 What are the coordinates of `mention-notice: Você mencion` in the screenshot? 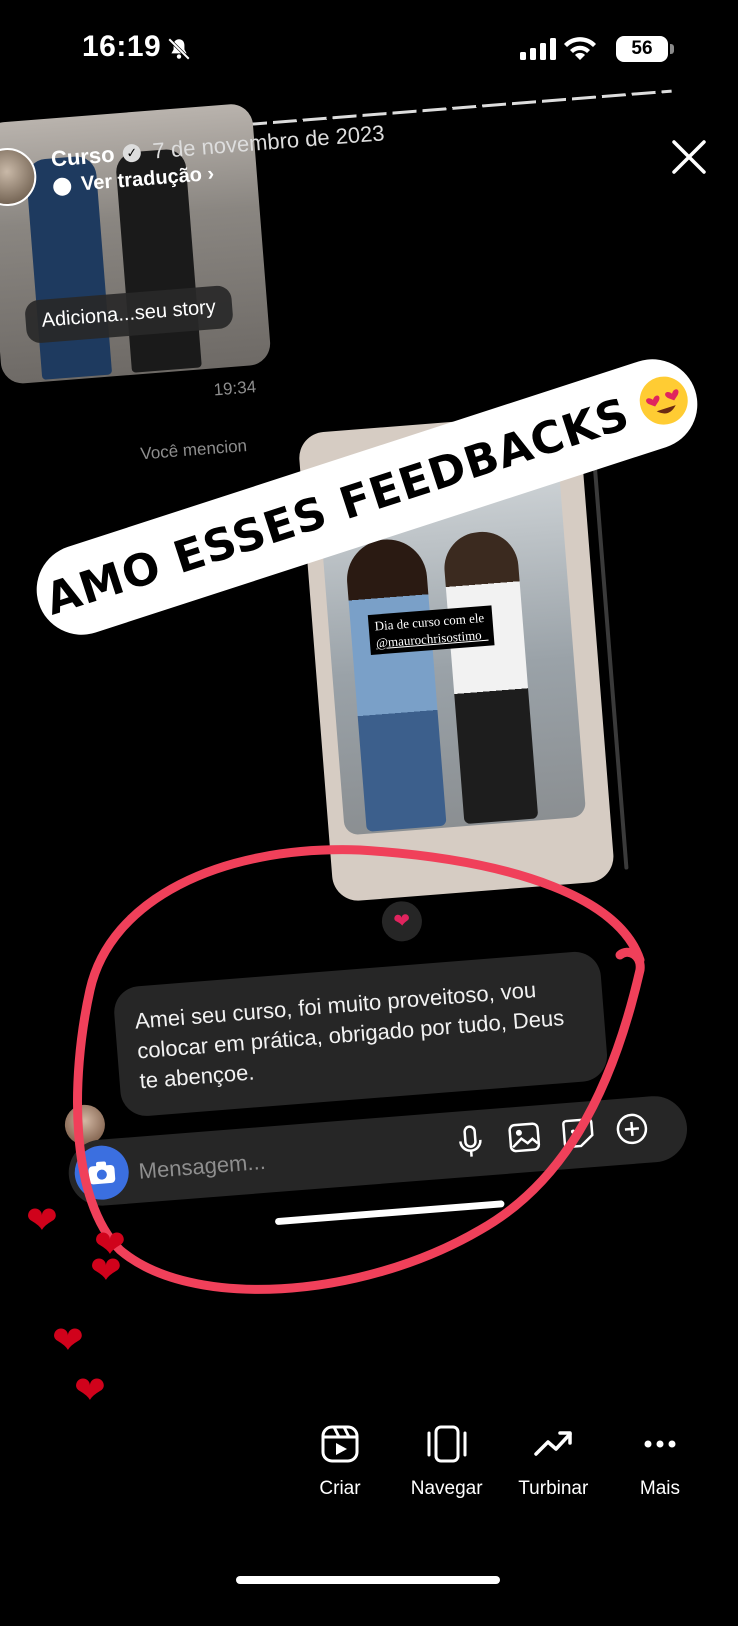 It's located at (194, 450).